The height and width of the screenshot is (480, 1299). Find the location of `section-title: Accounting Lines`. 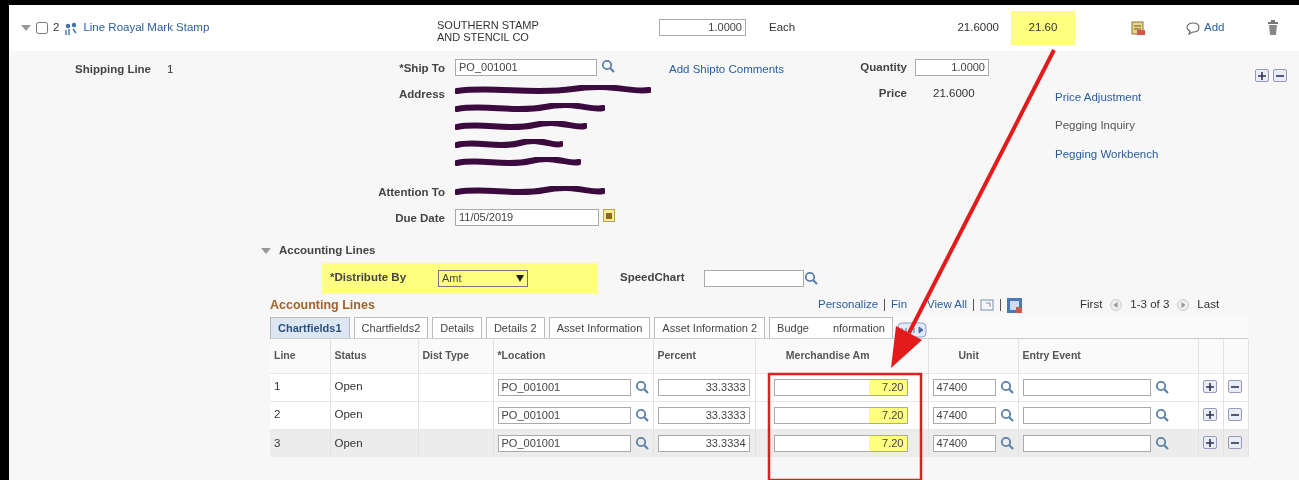

section-title: Accounting Lines is located at coordinates (327, 251).